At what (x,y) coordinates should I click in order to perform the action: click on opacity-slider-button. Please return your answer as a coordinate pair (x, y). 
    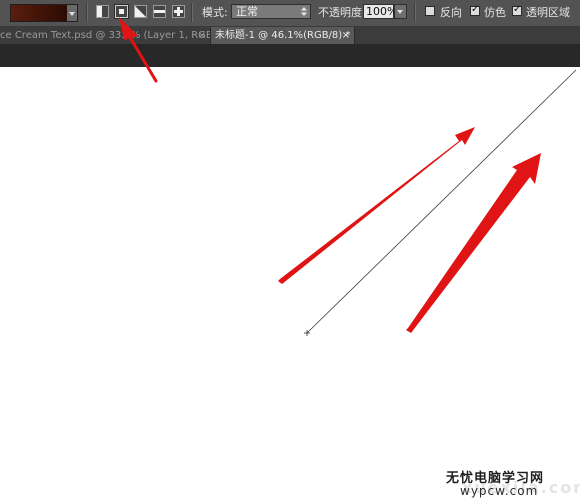
    Looking at the image, I should click on (400, 11).